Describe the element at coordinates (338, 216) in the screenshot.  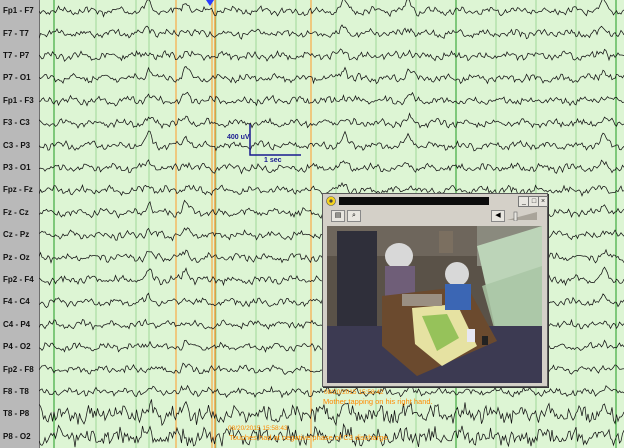
I see `film-icon: ▤` at that location.